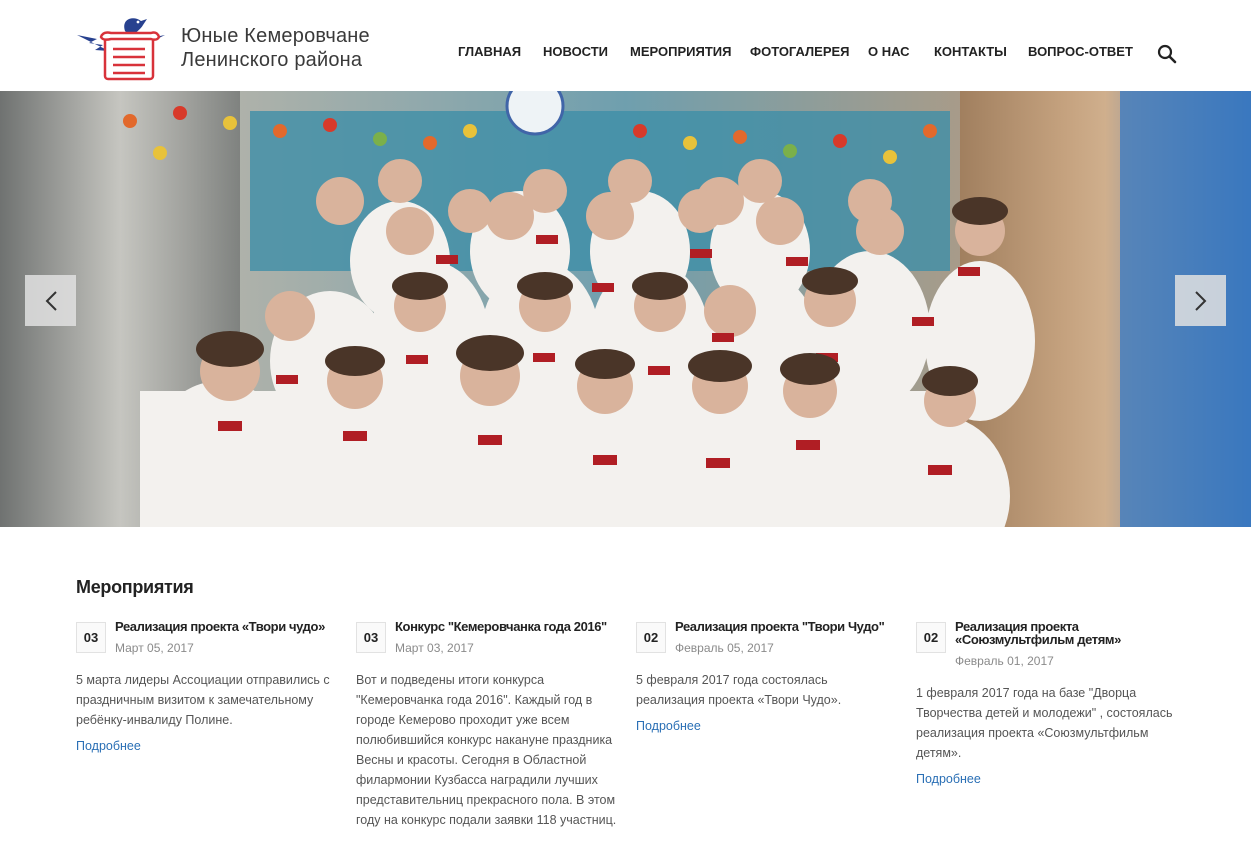  What do you see at coordinates (154, 648) in the screenshot?
I see `event-date: Март 05, 2017` at bounding box center [154, 648].